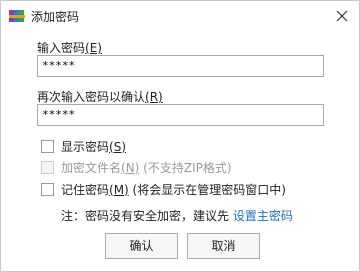 Image resolution: width=360 pixels, height=272 pixels. Describe the element at coordinates (173, 189) in the screenshot. I see `remember-password-label: 记住密码(M) (将会显示在管理密码窗口中)` at that location.